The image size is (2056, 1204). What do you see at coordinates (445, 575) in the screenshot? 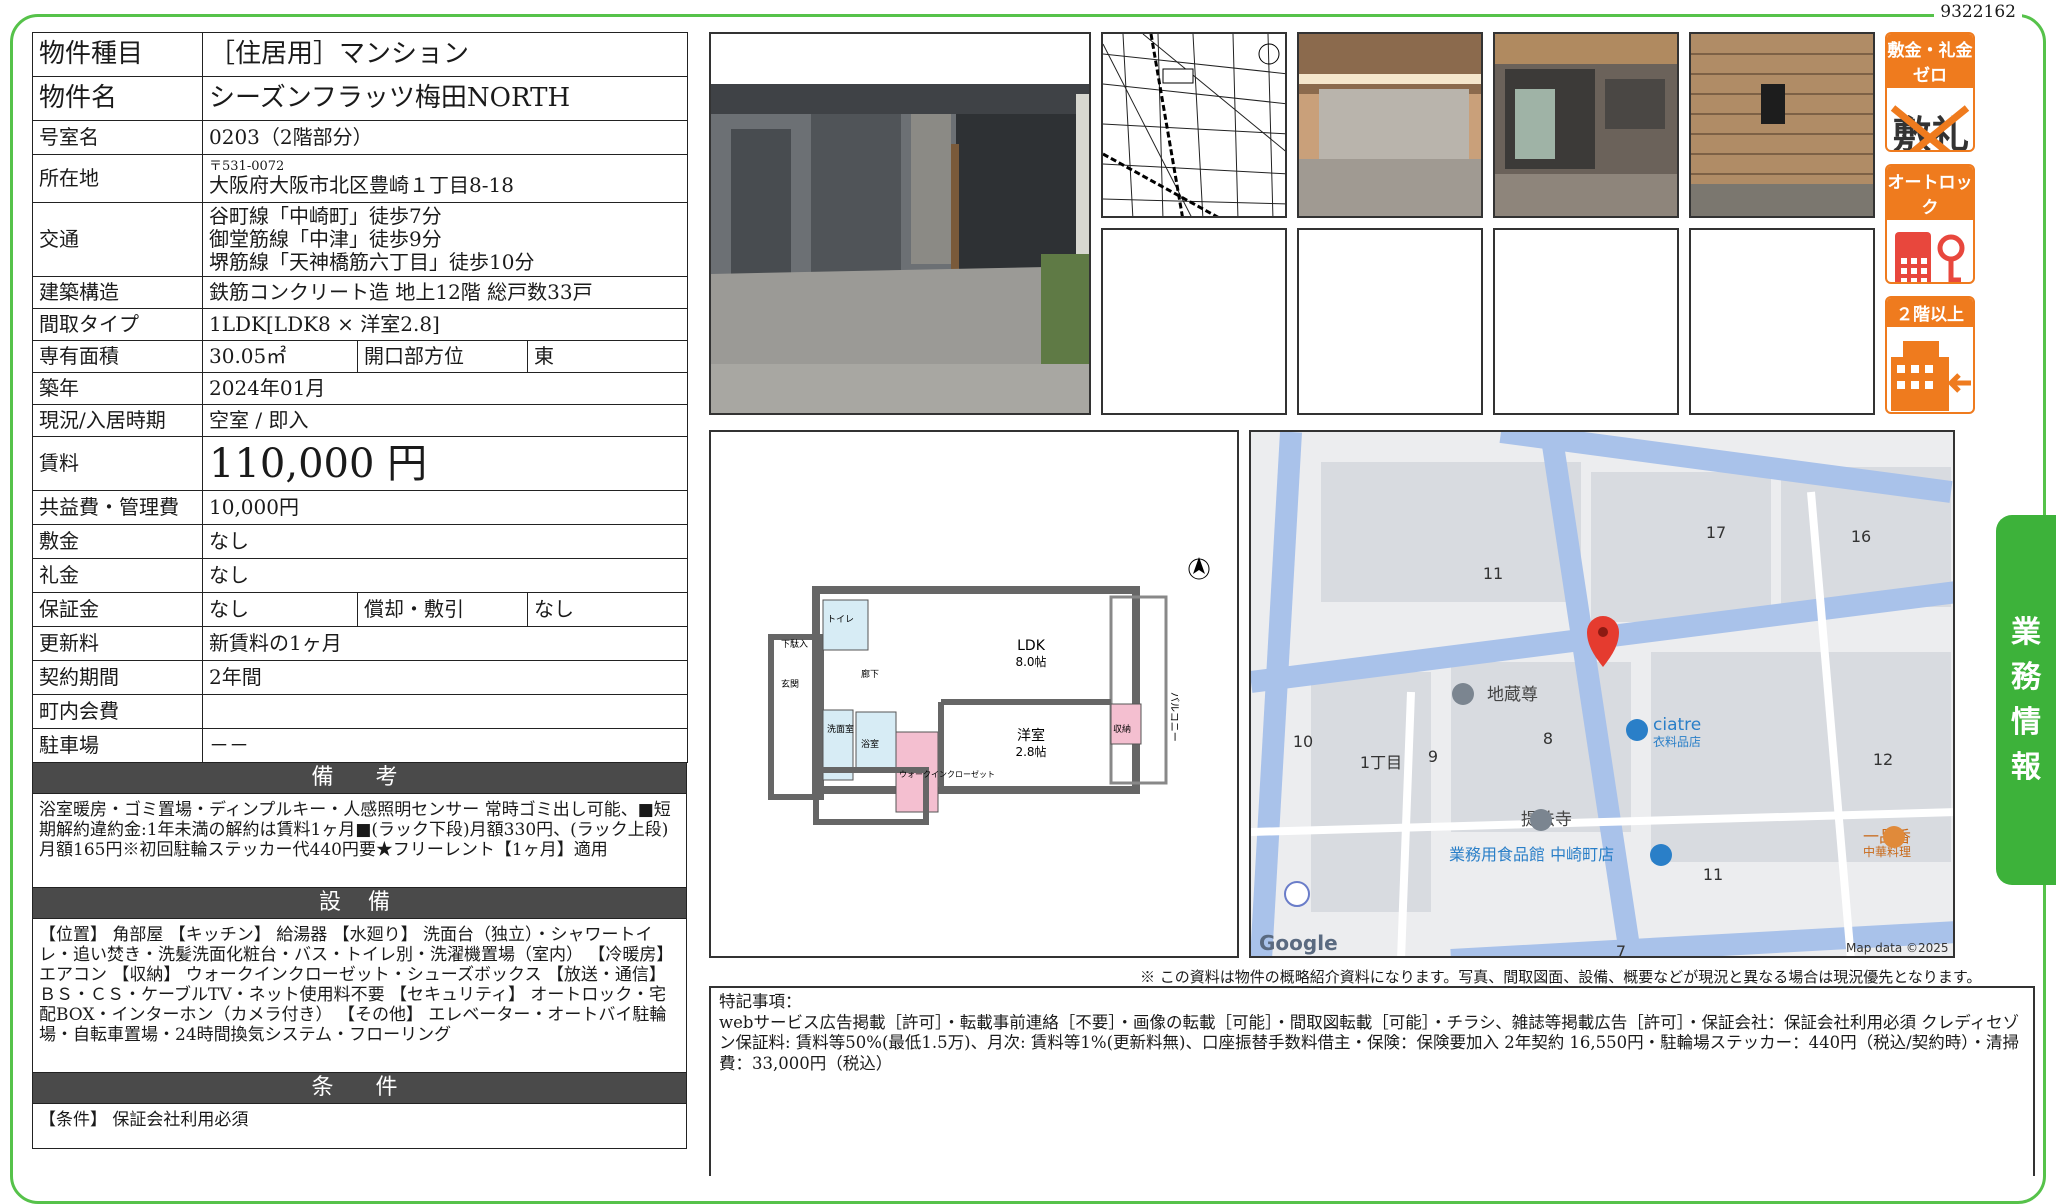
I see `key-money: なし` at bounding box center [445, 575].